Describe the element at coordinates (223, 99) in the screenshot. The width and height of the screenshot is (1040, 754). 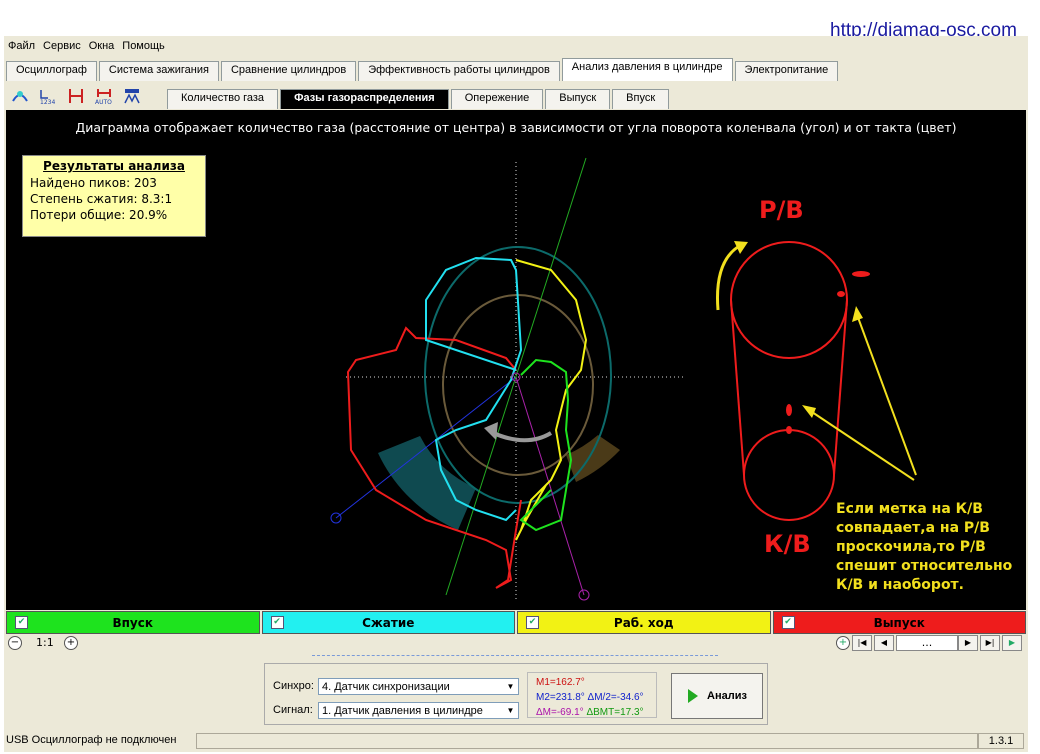
I see `subtab-gas-amount: Количество газа` at that location.